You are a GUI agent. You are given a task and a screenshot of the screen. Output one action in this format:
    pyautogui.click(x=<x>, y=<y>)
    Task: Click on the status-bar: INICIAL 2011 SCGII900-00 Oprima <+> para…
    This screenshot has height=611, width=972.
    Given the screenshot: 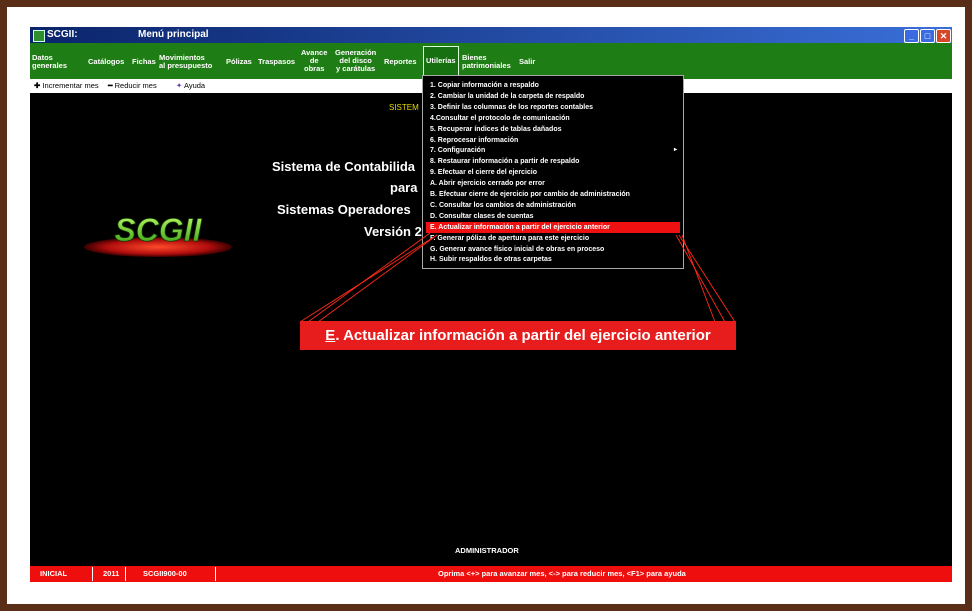 What is the action you would take?
    pyautogui.click(x=491, y=574)
    